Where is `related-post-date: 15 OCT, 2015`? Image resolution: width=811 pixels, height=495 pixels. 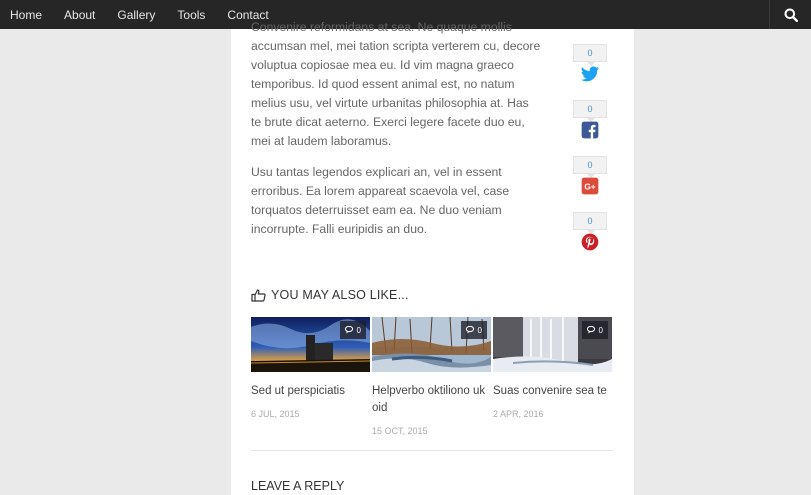
related-post-date: 15 OCT, 2015 is located at coordinates (400, 431).